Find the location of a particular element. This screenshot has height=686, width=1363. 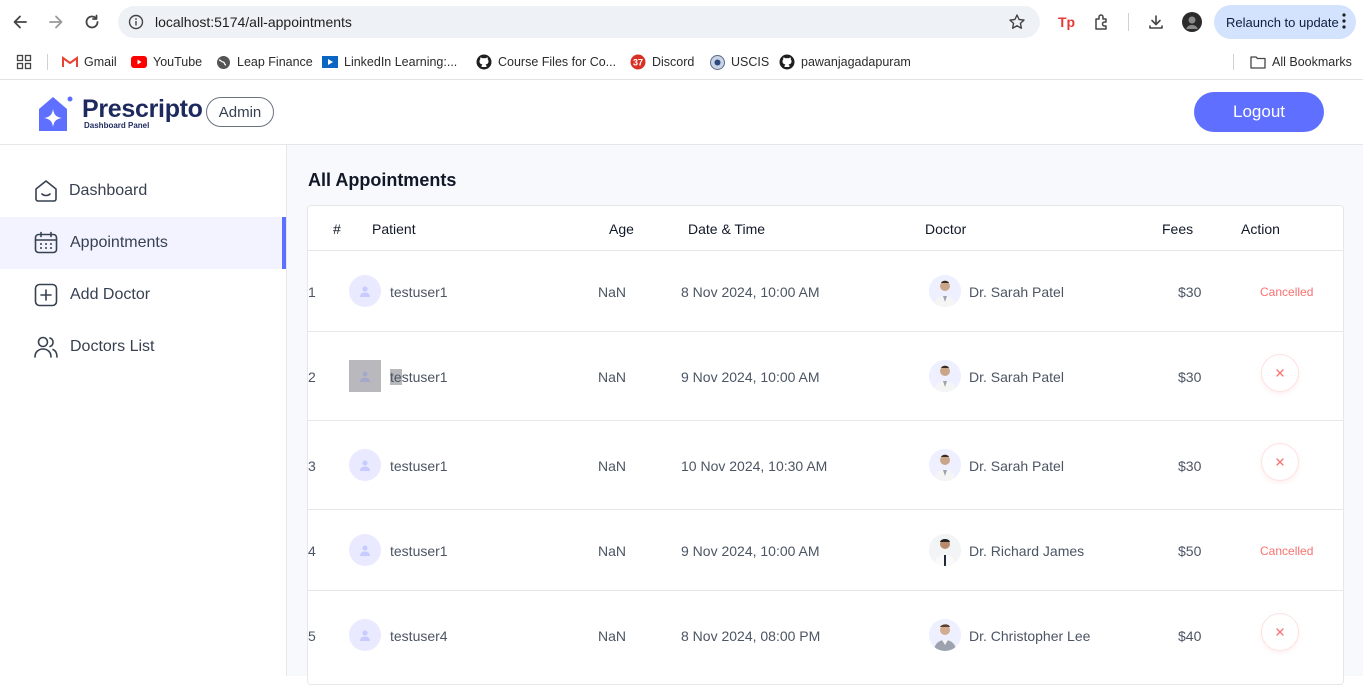

reload-icon is located at coordinates (92, 22).